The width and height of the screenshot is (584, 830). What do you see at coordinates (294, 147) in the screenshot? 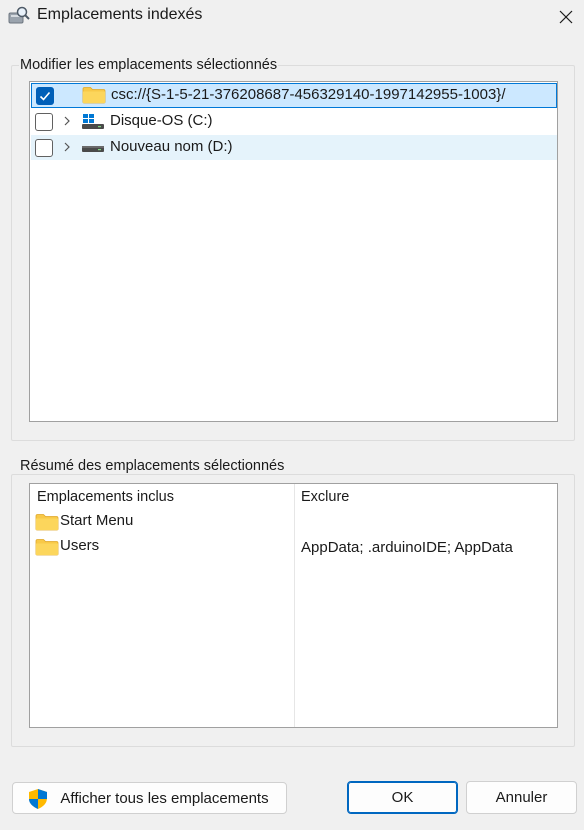
I see `tree-item-nouveau-nom: Nouveau nom (D:)` at bounding box center [294, 147].